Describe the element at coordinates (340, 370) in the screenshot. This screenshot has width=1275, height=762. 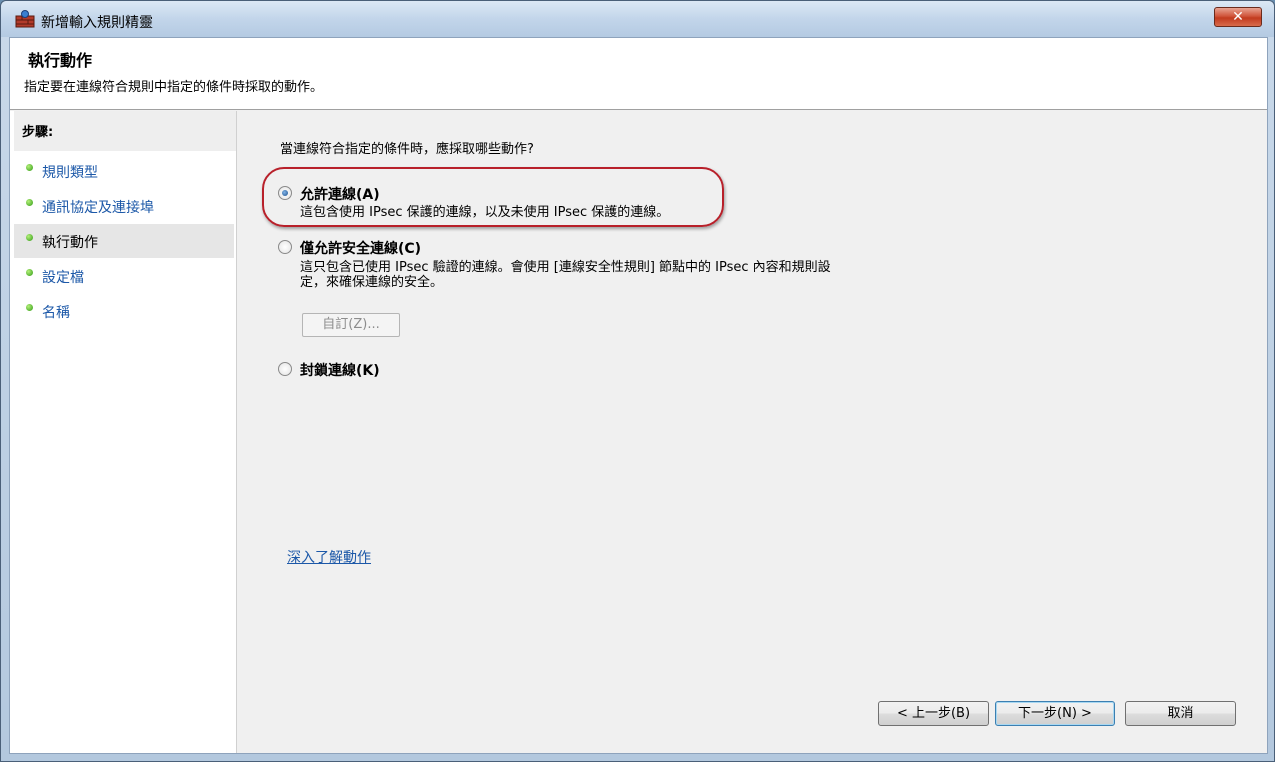
I see `block-connection-label: 封鎖連線(K)` at that location.